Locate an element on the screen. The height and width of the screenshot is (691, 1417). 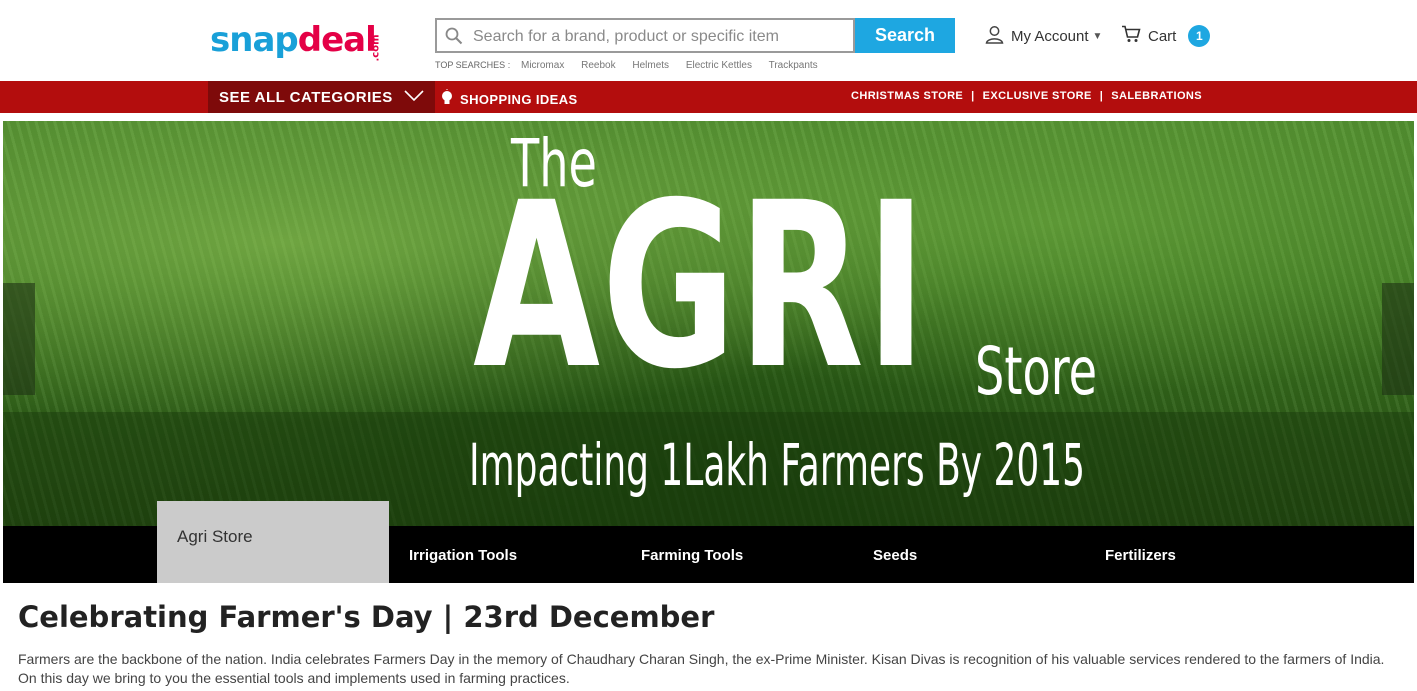
tab-label: Fertilizers is located at coordinates (1140, 555).